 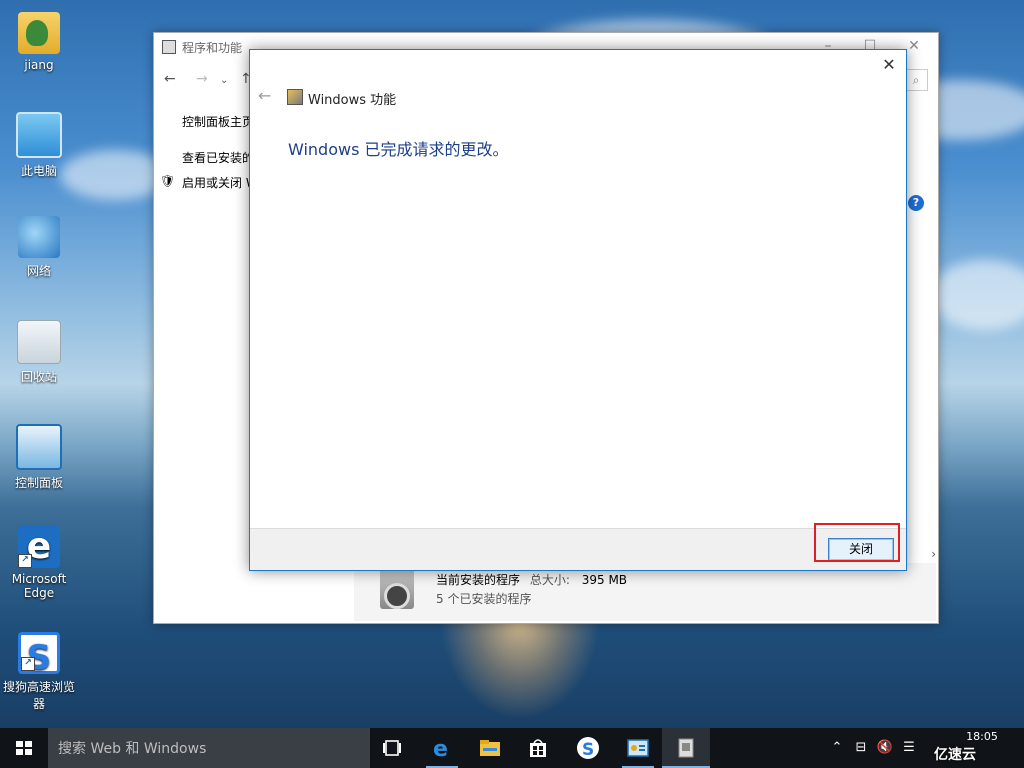 What do you see at coordinates (977, 295) in the screenshot?
I see `wallpaper-cloud` at bounding box center [977, 295].